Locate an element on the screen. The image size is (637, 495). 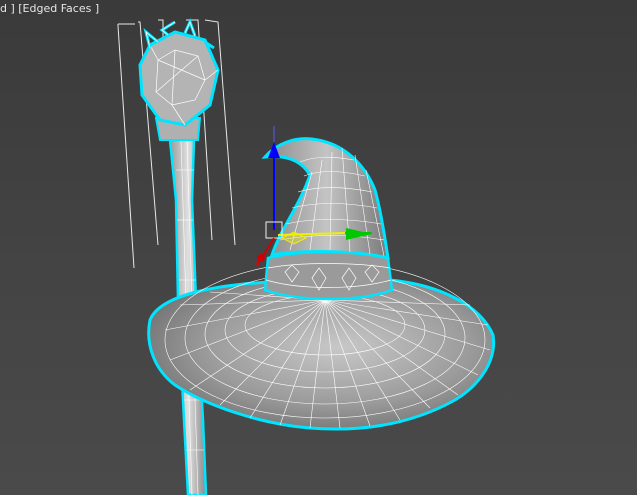
hat-cone is located at coordinates (325, 198).